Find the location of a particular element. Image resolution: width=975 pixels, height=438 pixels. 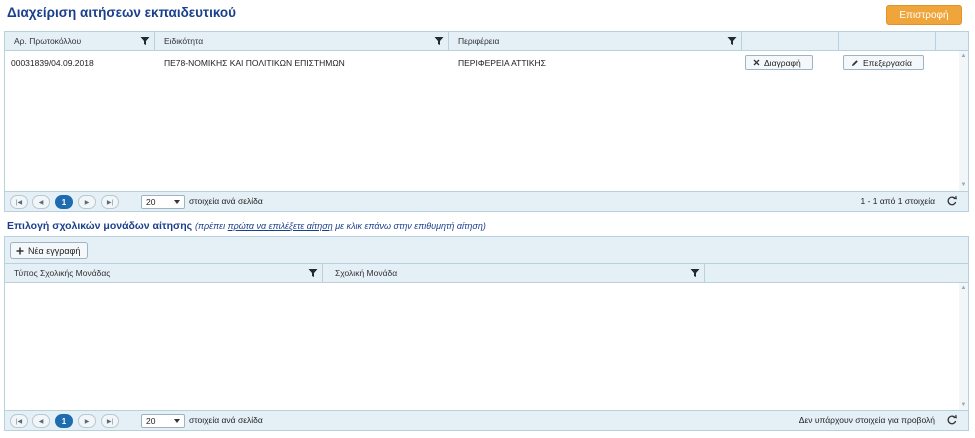

column-label: Αρ. Πρωτοκόλλου is located at coordinates (48, 41).